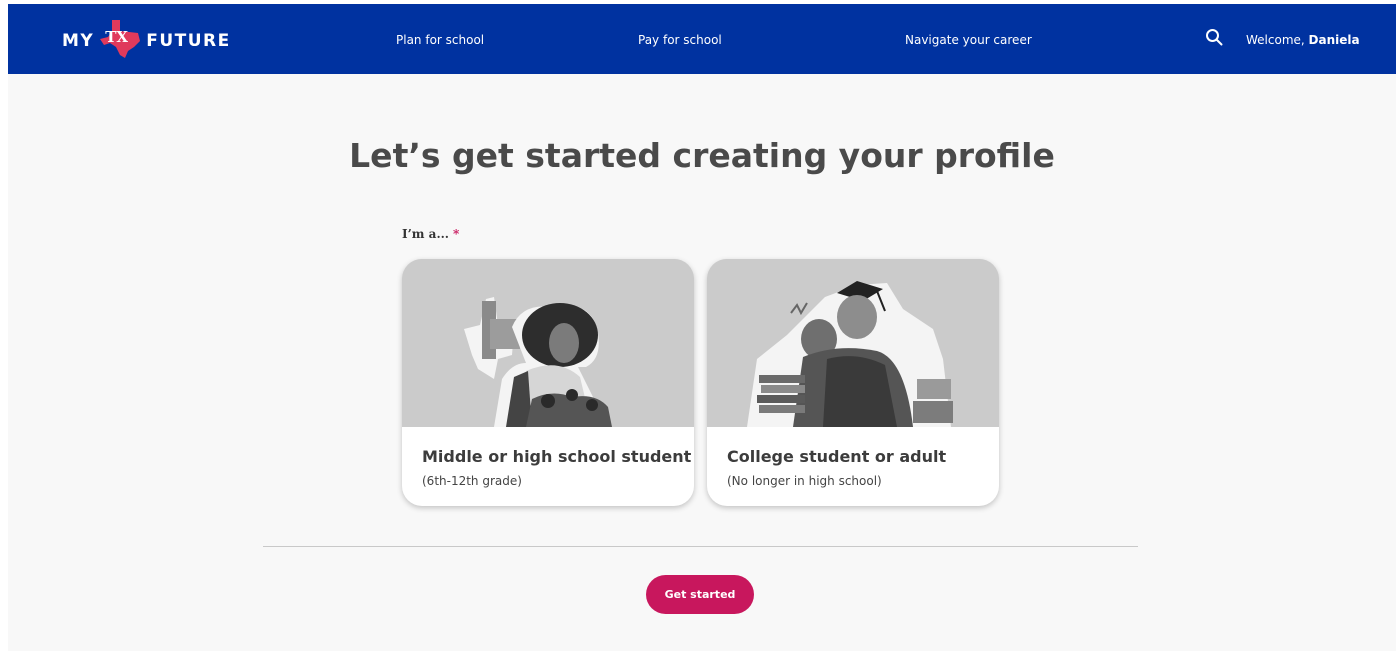 This screenshot has width=1396, height=651. What do you see at coordinates (548, 343) in the screenshot?
I see `student-photo-collage` at bounding box center [548, 343].